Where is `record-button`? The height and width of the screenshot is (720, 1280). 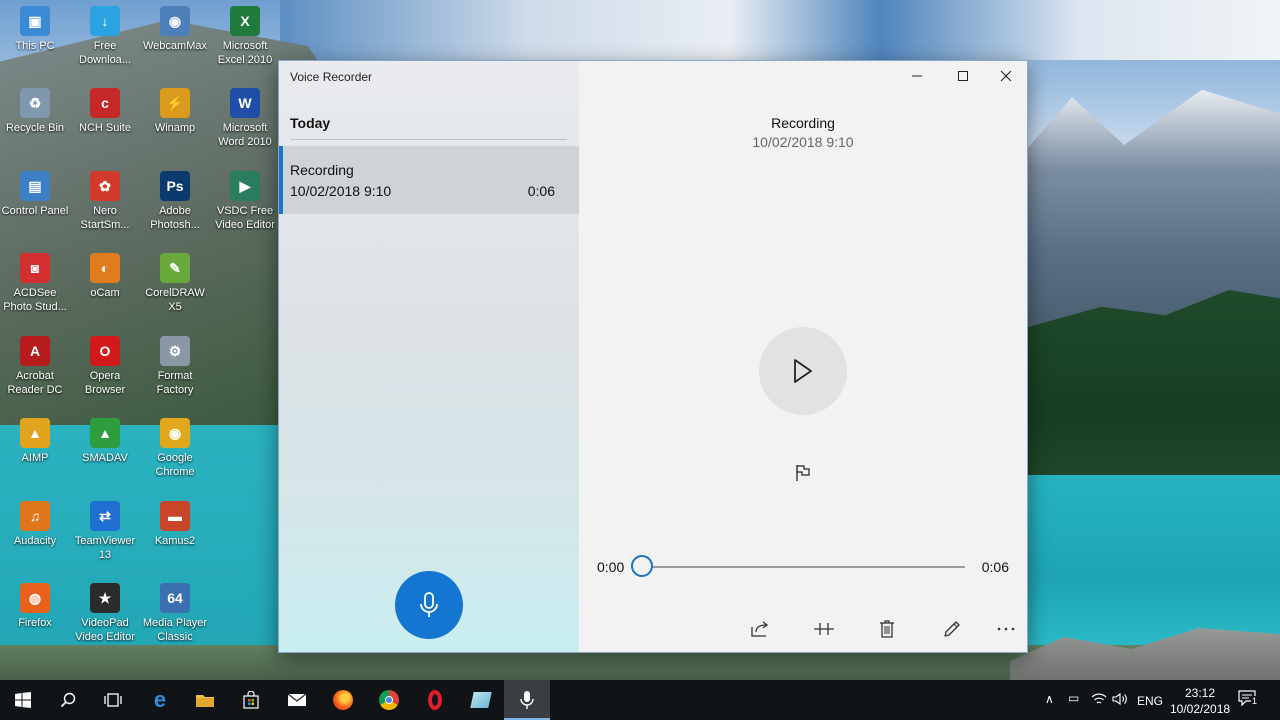 record-button is located at coordinates (429, 605).